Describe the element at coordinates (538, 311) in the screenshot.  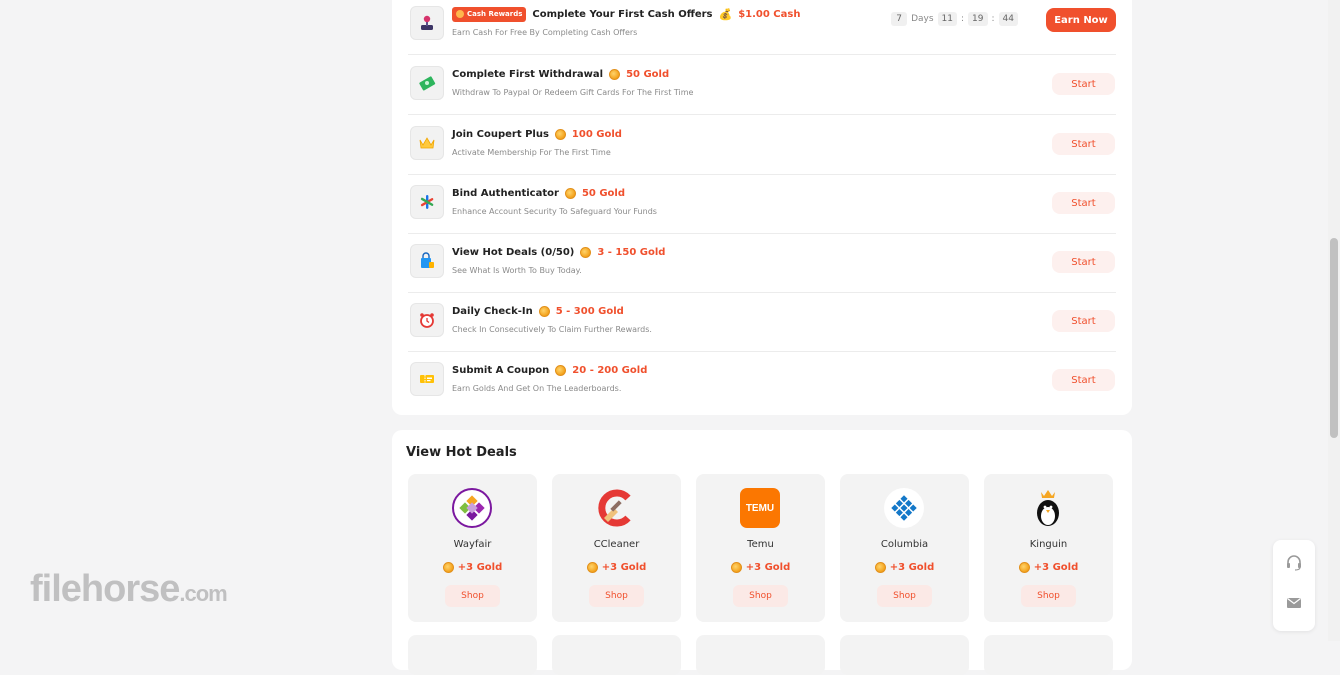
I see `task-title-line: Daily Check-In 5 - 300 Gold` at that location.